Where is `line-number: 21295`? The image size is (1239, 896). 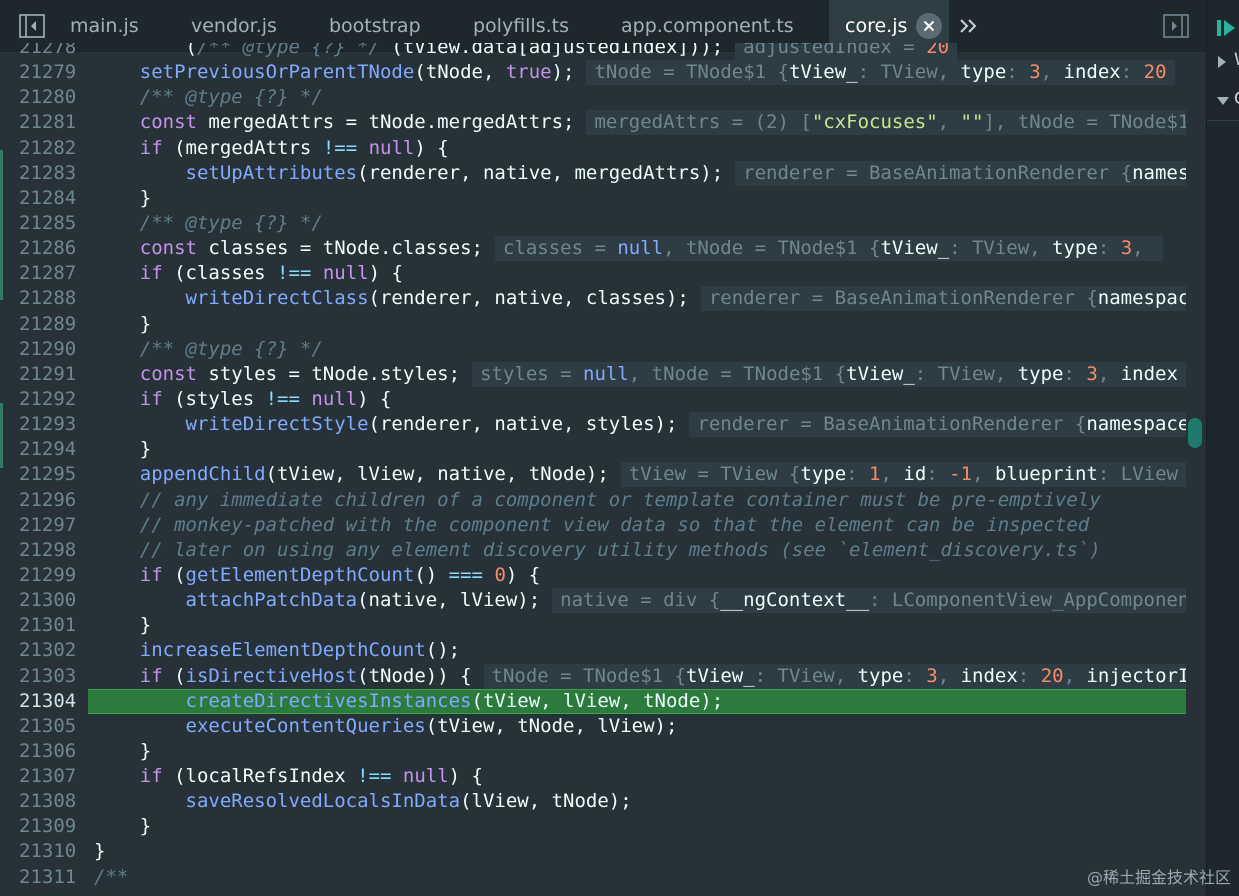
line-number: 21295 is located at coordinates (50, 474).